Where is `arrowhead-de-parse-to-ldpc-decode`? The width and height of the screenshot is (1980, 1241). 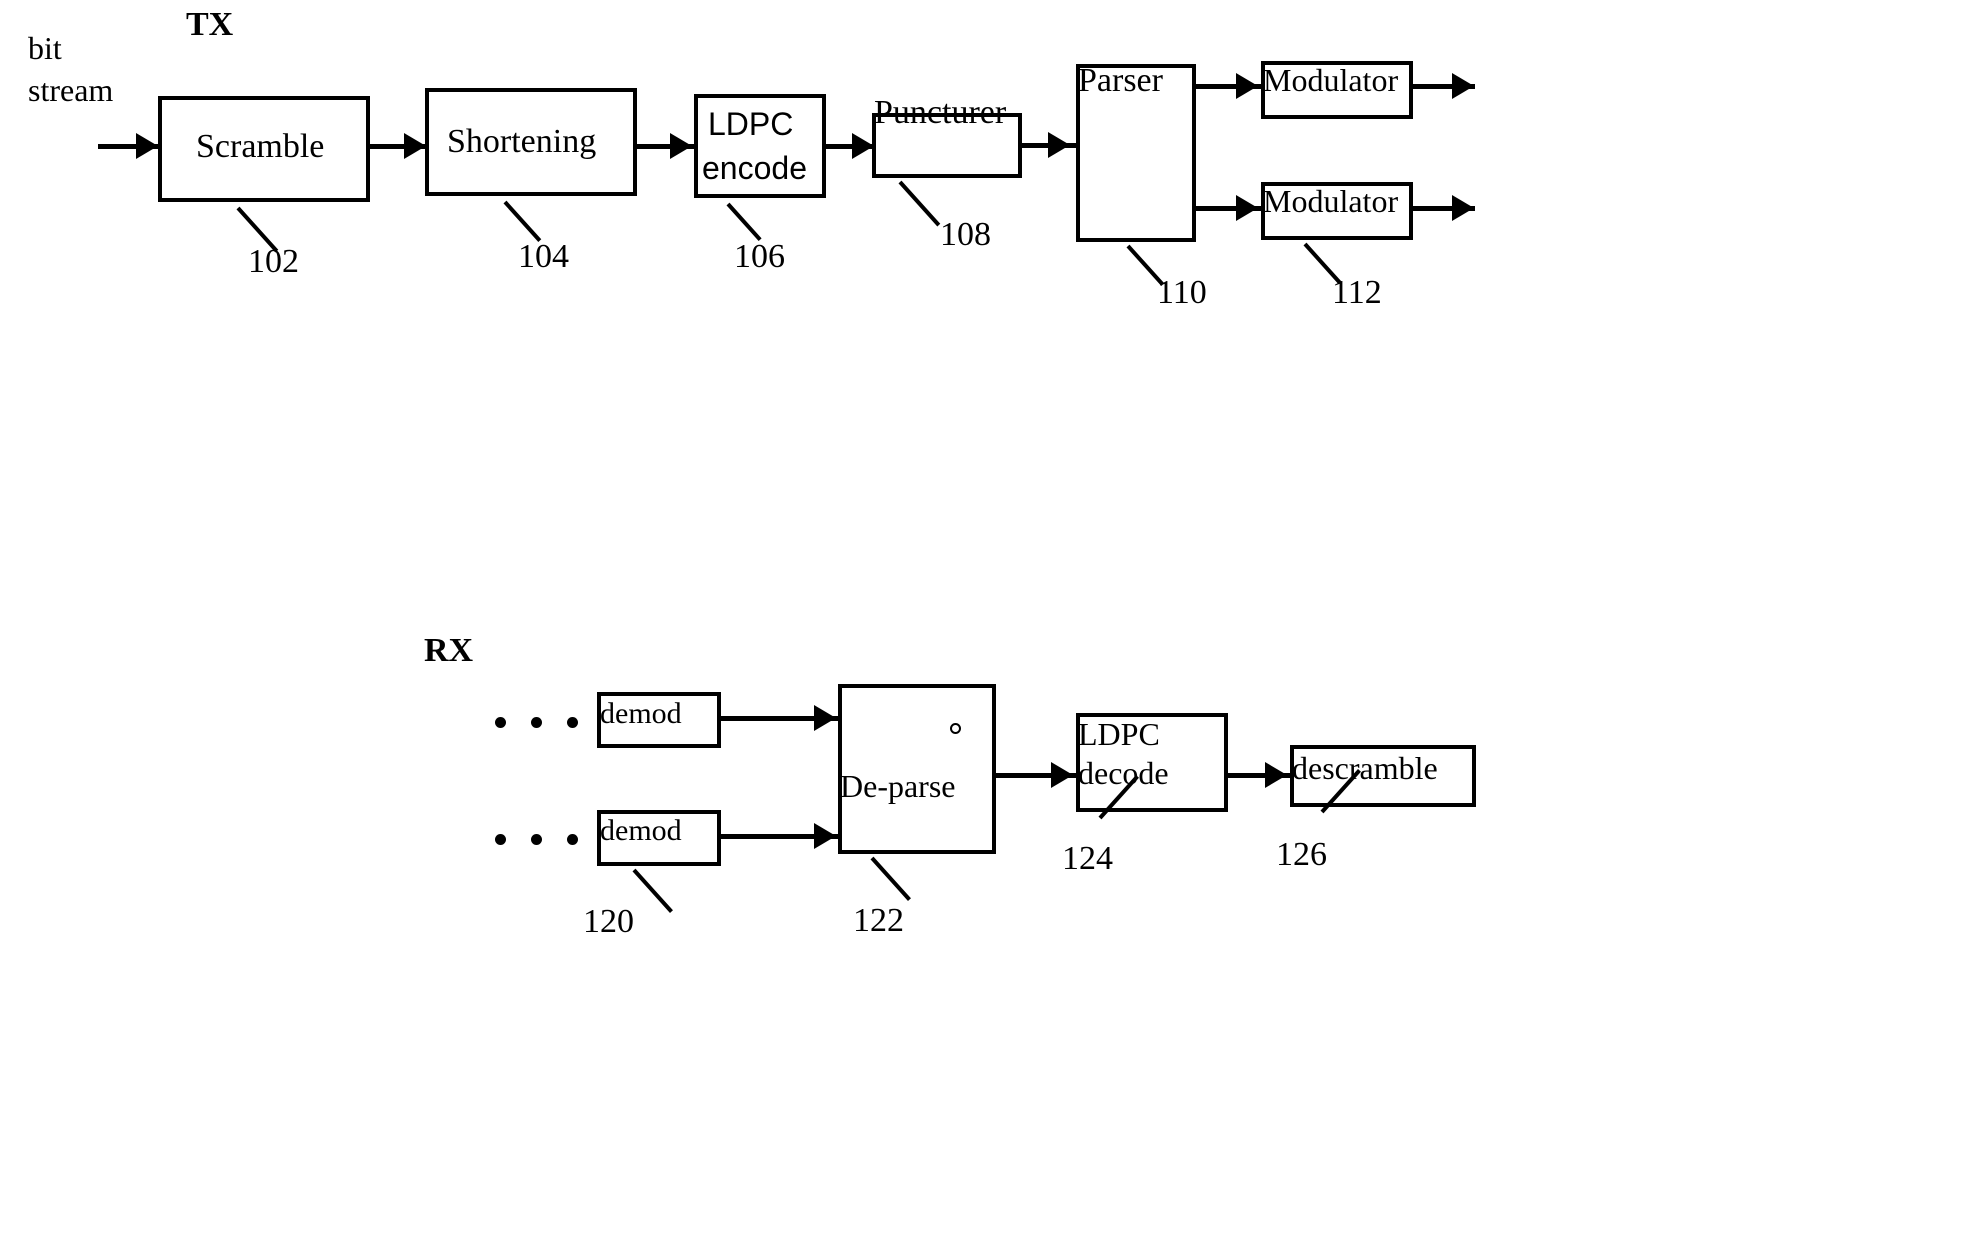
arrowhead-de-parse-to-ldpc-decode is located at coordinates (1062, 775).